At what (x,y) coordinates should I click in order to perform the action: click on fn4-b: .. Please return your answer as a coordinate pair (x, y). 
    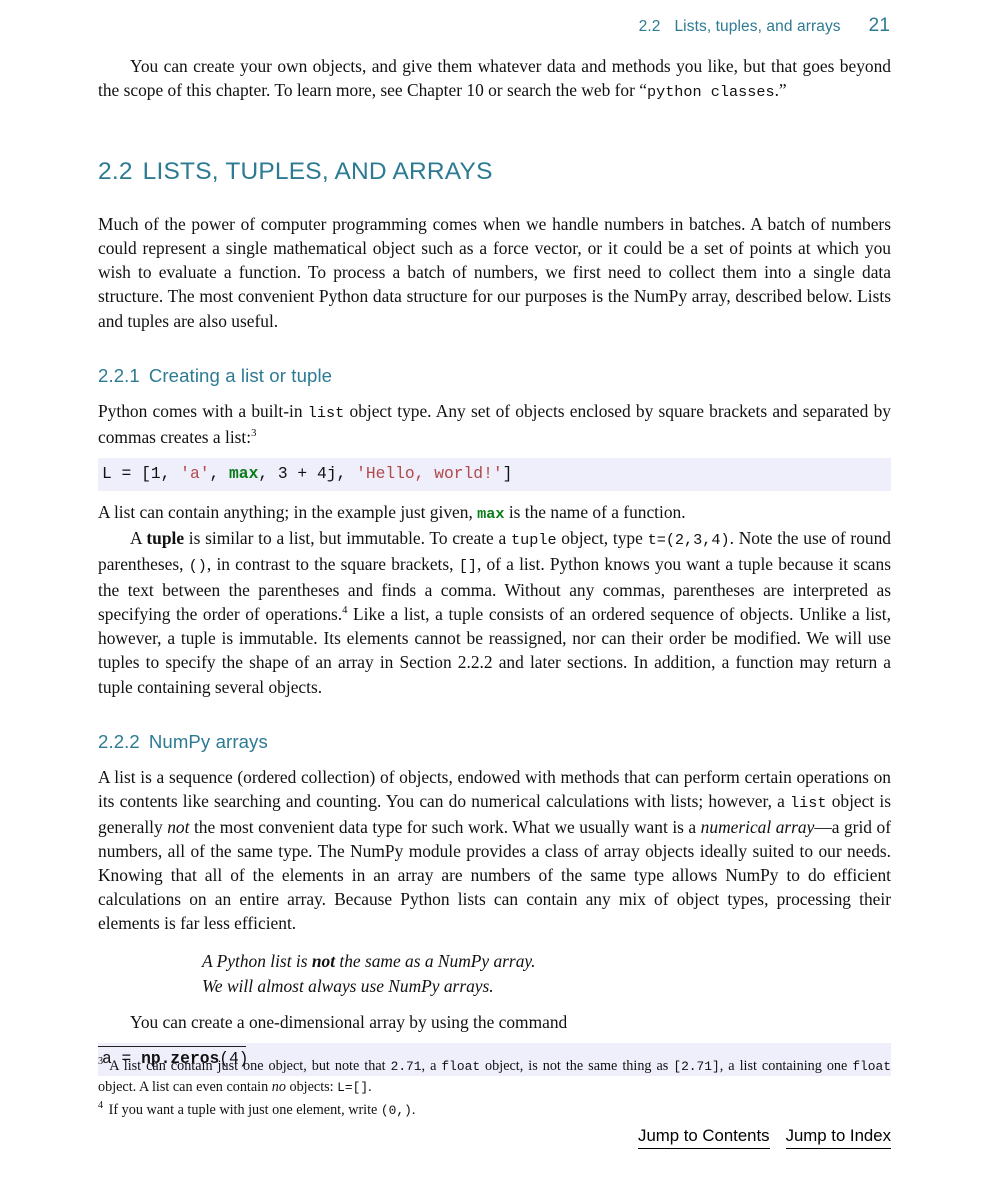
    Looking at the image, I should click on (413, 1109).